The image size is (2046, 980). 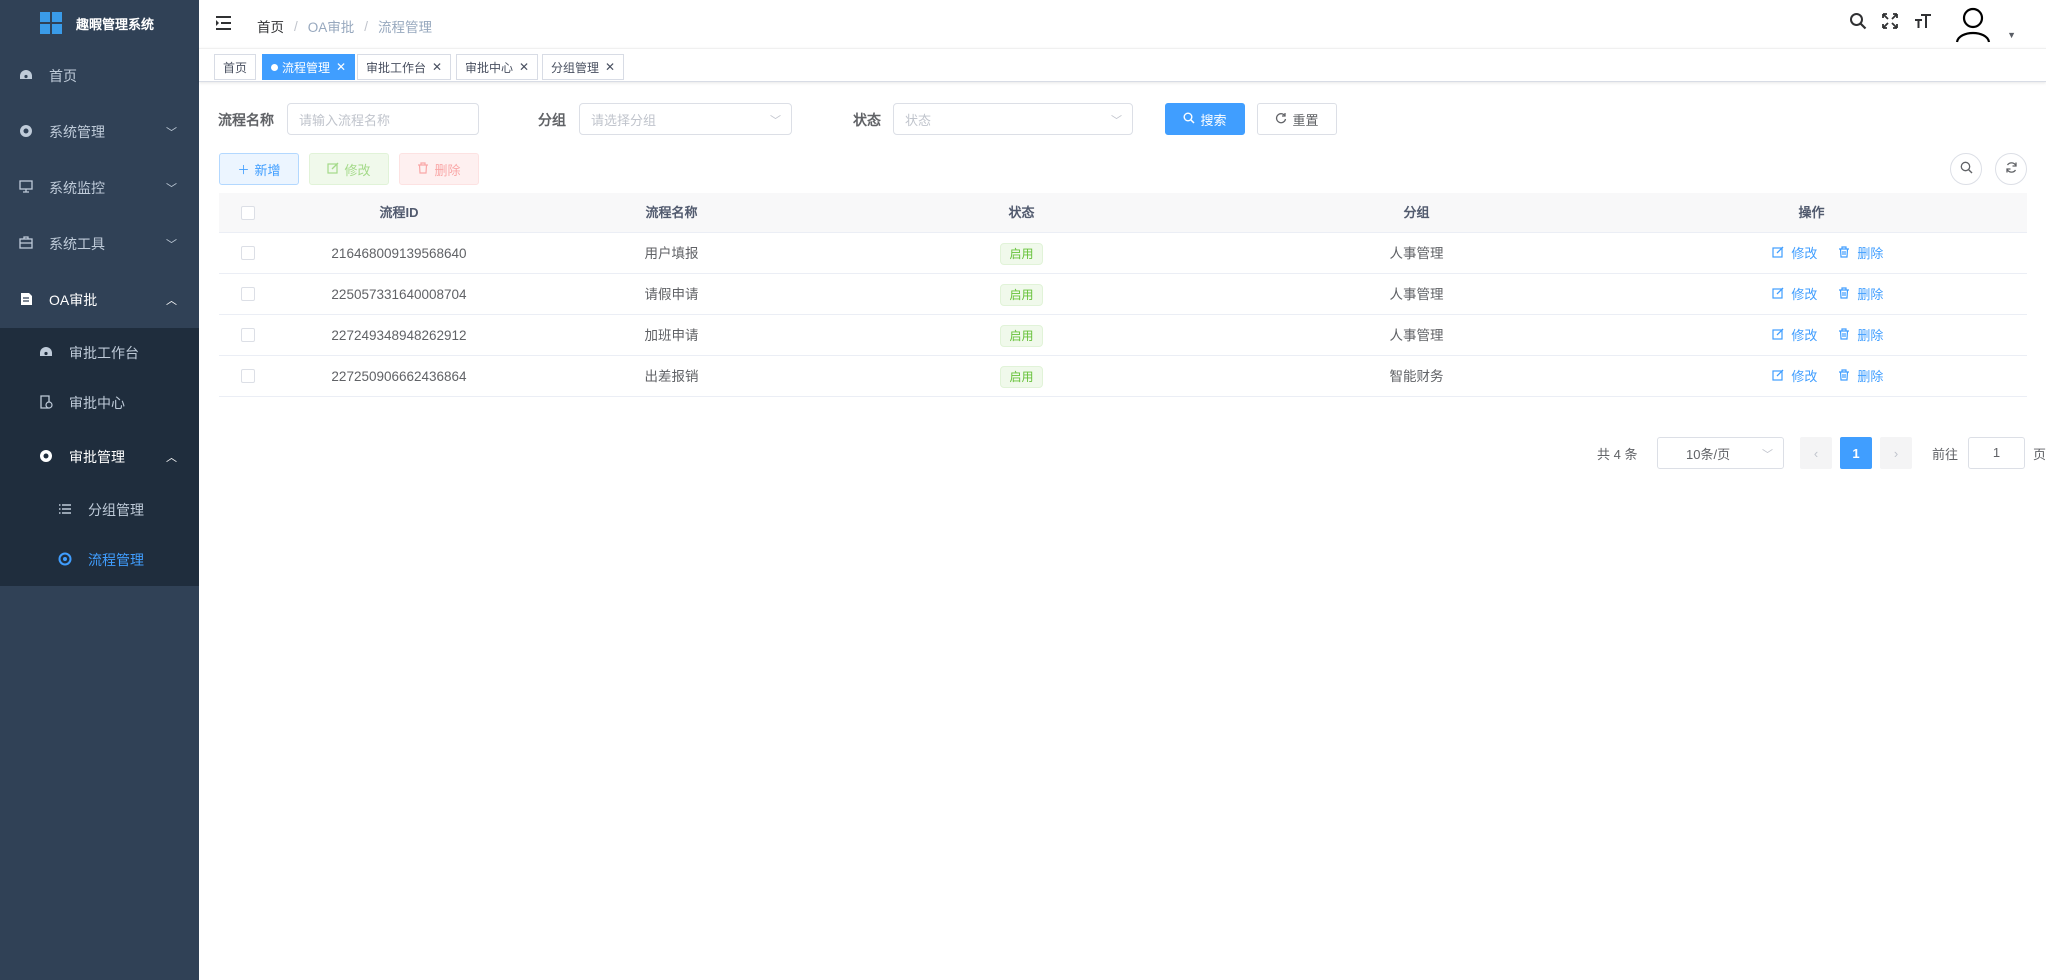 I want to click on cell-group: 智能财务, so click(x=1416, y=376).